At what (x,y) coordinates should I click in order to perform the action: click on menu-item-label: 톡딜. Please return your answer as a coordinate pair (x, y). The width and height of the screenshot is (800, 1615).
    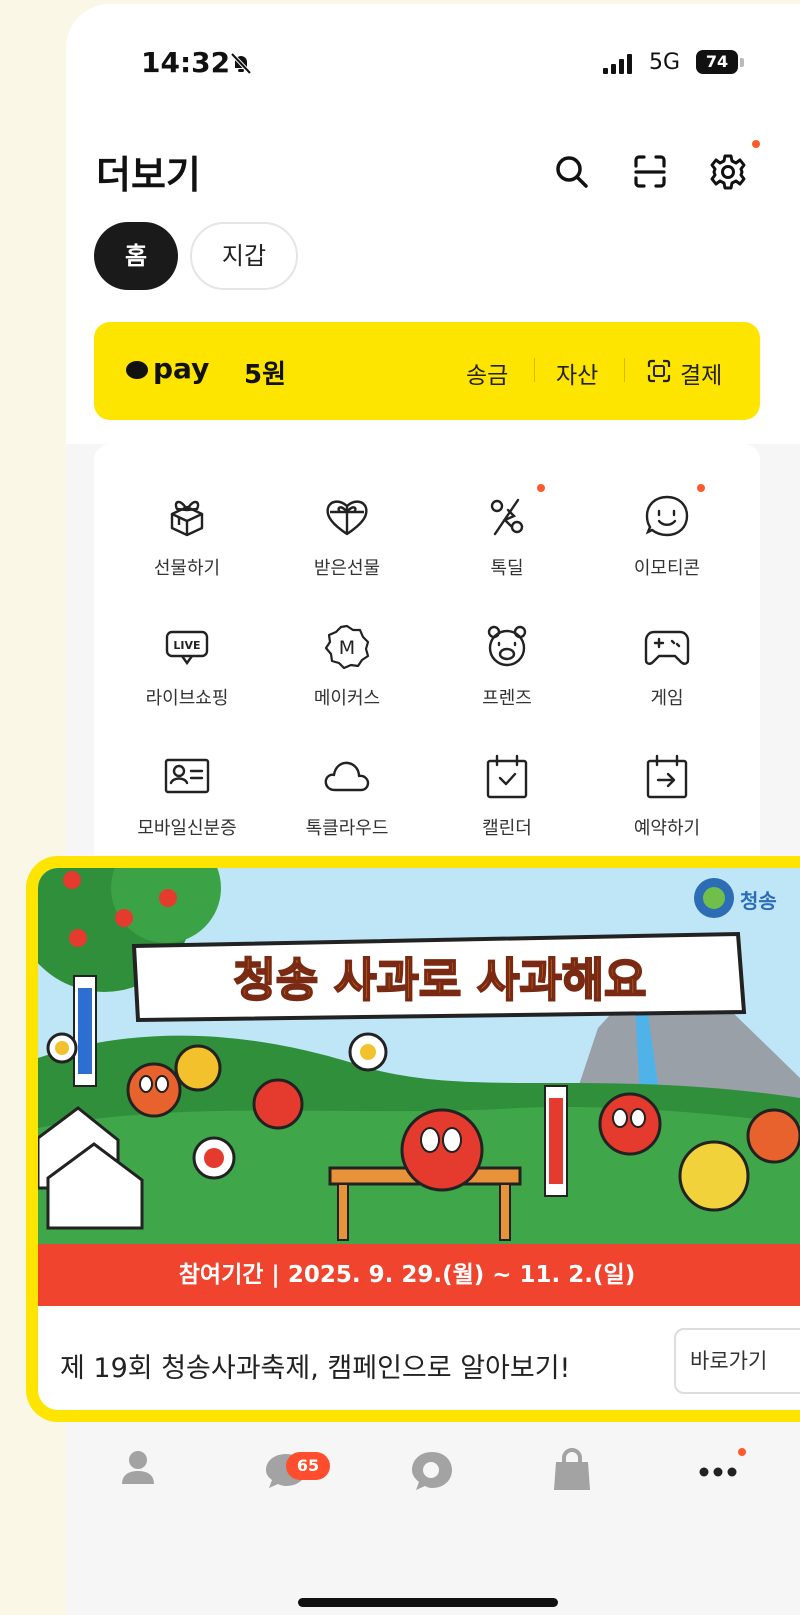
    Looking at the image, I should click on (507, 568).